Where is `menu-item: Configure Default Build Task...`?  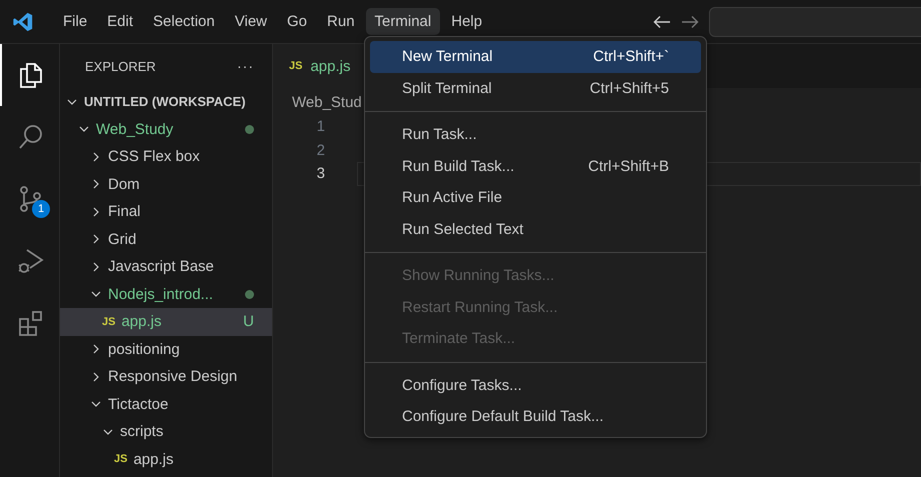 menu-item: Configure Default Build Task... is located at coordinates (535, 416).